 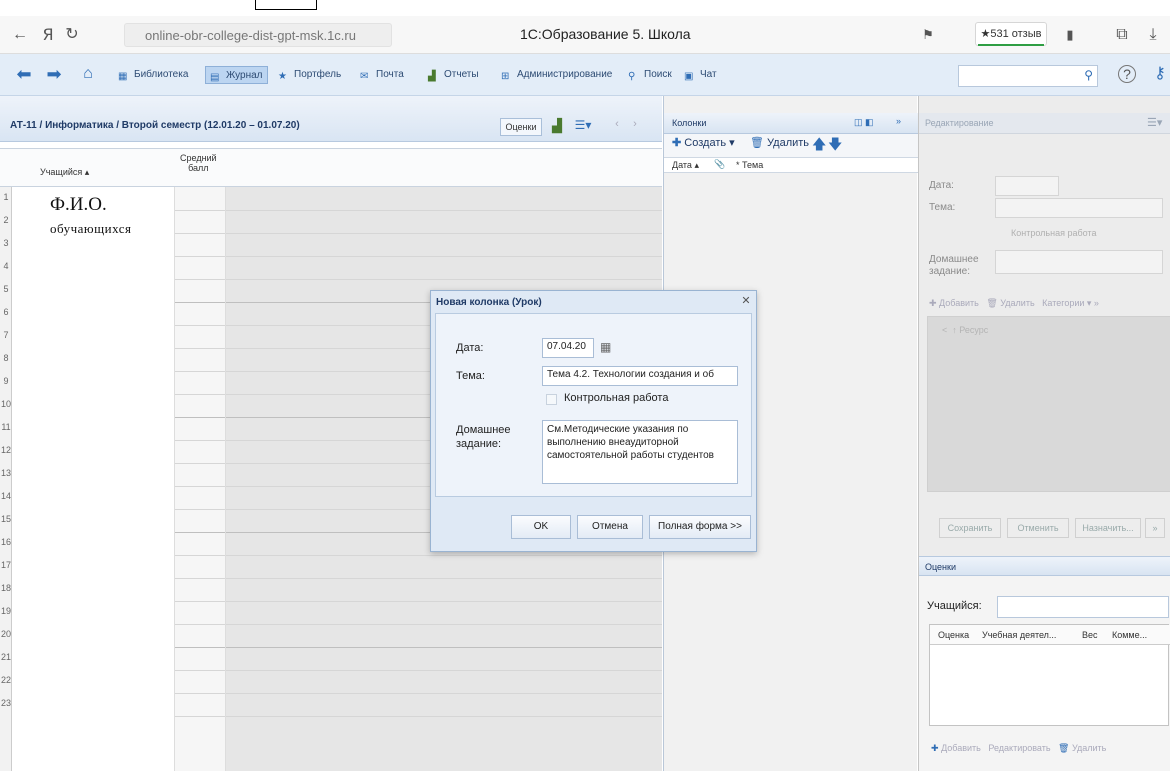 I want to click on toolbar-reports: ▟ Отчеты, so click(x=453, y=75).